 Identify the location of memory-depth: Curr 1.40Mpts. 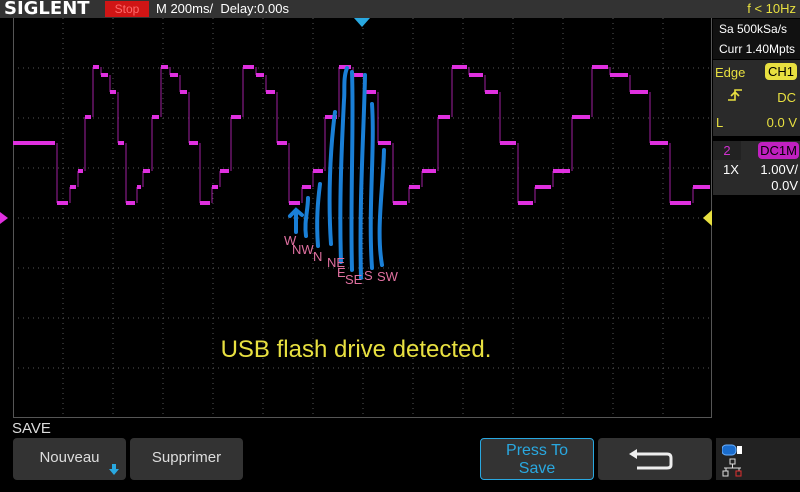
(757, 49).